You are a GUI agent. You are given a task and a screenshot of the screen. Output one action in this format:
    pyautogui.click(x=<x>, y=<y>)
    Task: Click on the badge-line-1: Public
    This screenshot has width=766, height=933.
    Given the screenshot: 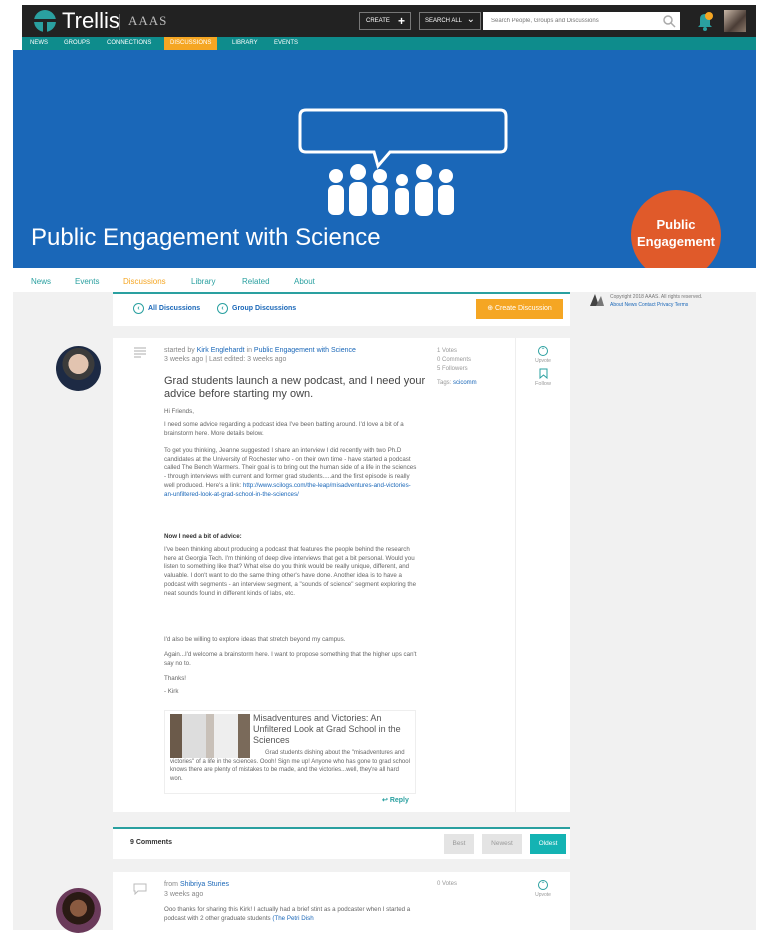 What is the action you would take?
    pyautogui.click(x=676, y=224)
    